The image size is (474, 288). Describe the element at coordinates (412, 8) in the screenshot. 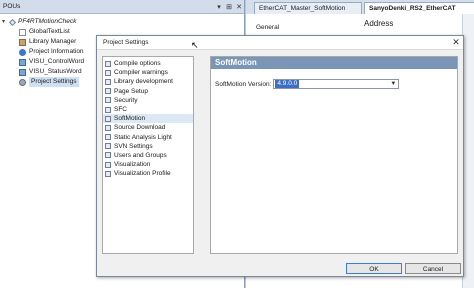

I see `tab-label: SanyoDenki_RS2_EtherCAT` at that location.